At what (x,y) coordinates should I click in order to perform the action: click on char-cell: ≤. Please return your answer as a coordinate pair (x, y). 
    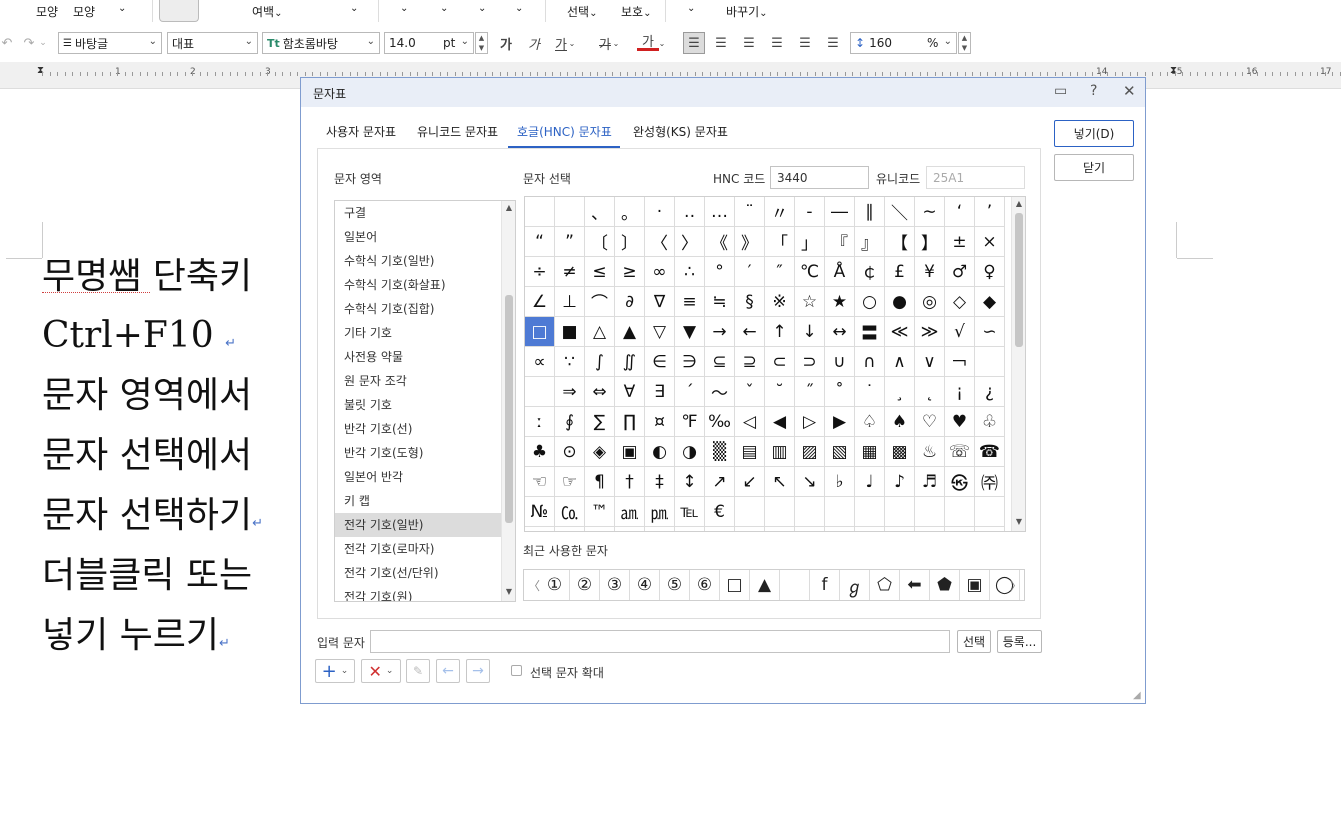
    Looking at the image, I should click on (600, 272).